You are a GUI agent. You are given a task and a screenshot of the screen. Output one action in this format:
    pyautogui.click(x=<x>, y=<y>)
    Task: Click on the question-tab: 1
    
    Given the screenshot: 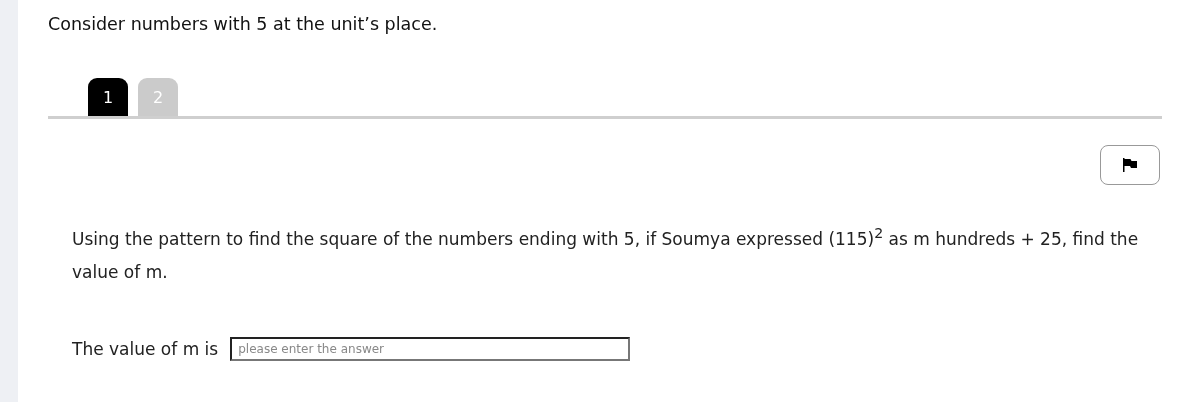 What is the action you would take?
    pyautogui.click(x=108, y=97)
    